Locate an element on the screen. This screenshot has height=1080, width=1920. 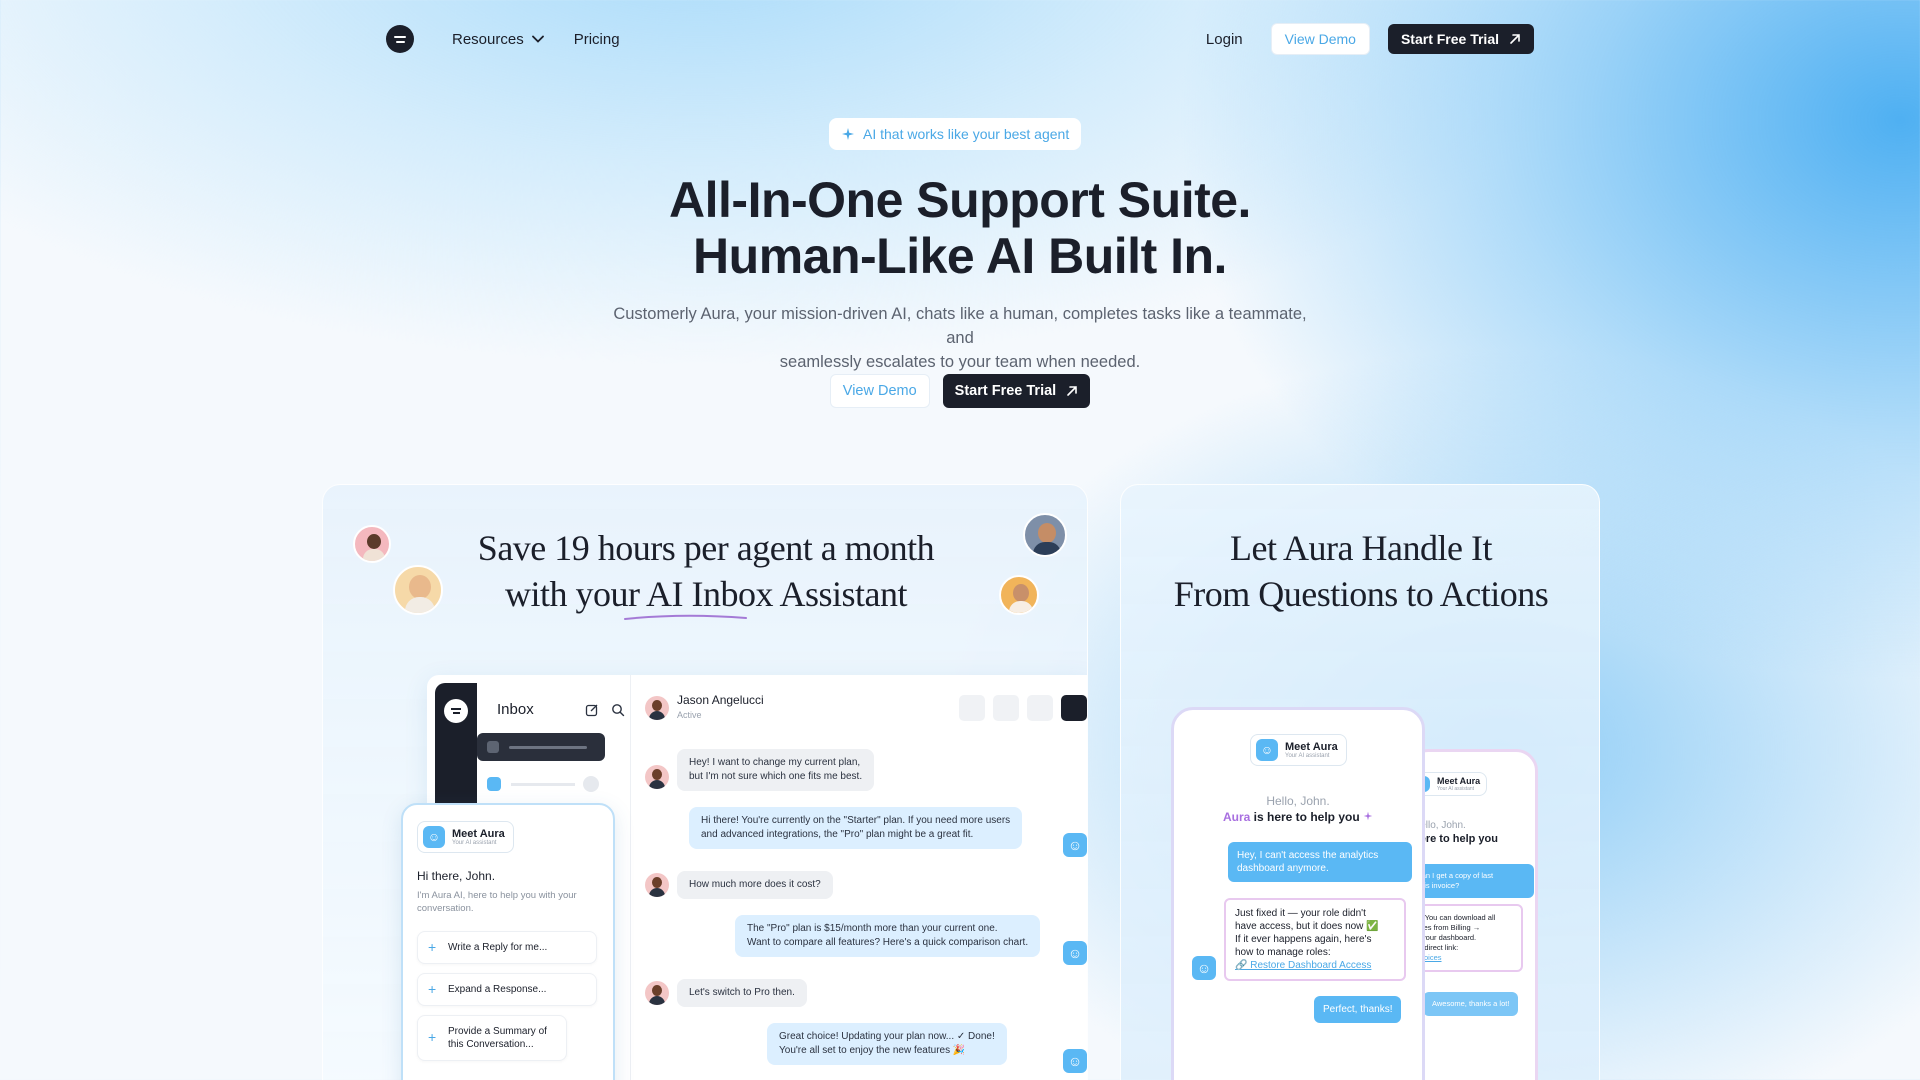
aura-card-heading-line2: From Questions to Actions is located at coordinates (1361, 594).